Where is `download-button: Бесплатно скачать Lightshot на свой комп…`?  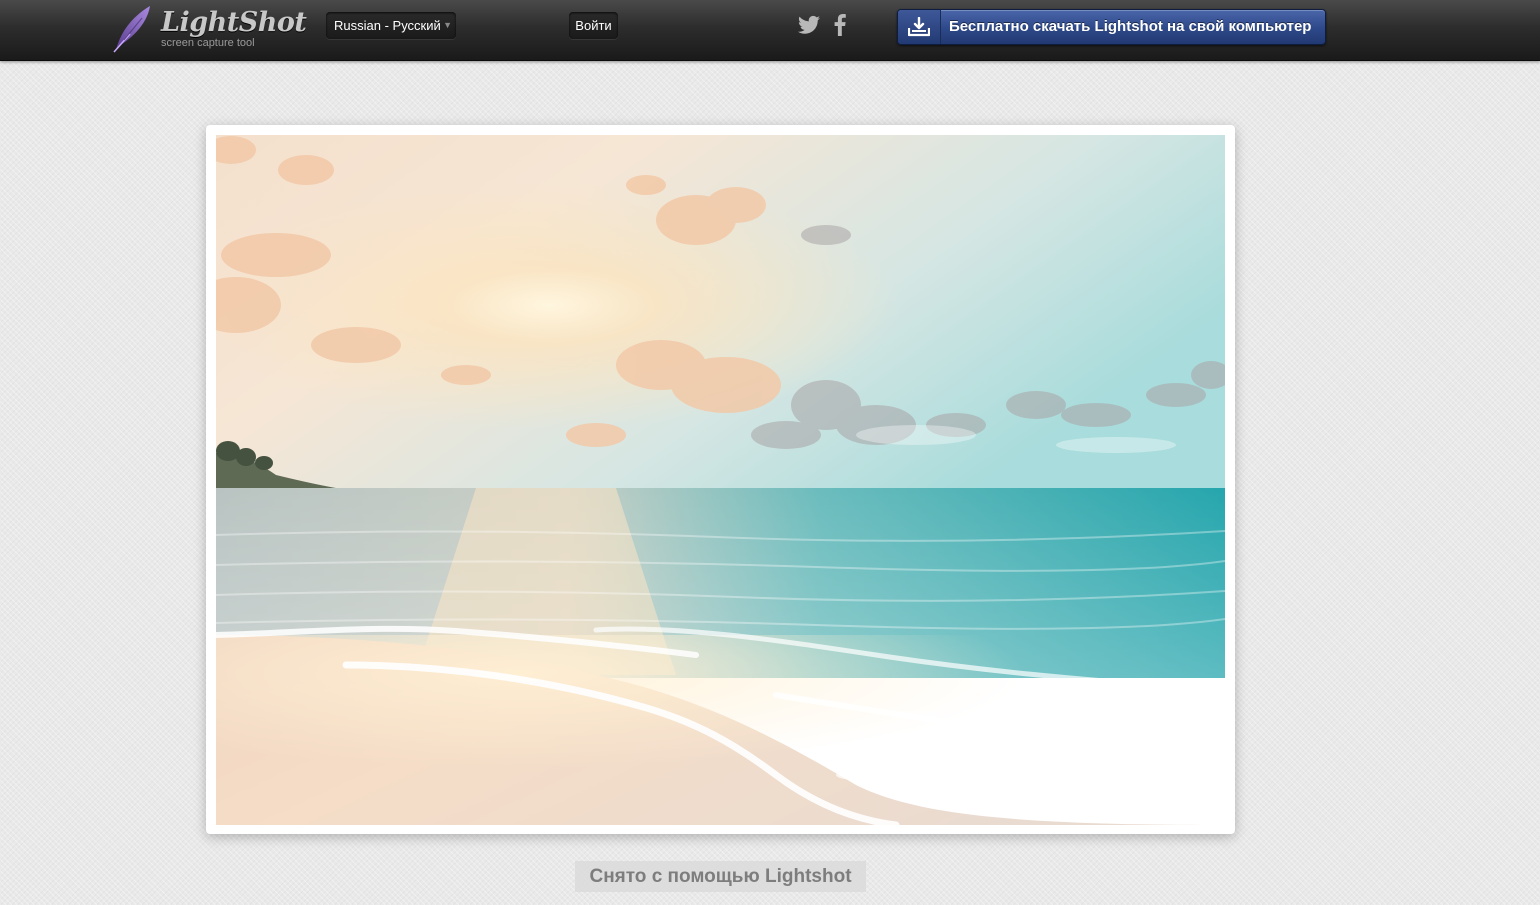
download-button: Бесплатно скачать Lightshot на свой комп… is located at coordinates (1111, 27).